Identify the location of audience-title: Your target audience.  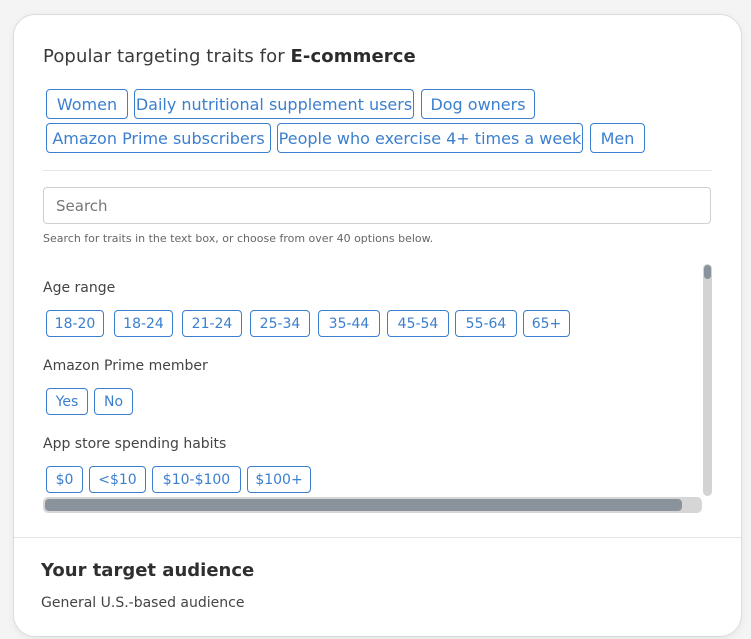
(148, 570).